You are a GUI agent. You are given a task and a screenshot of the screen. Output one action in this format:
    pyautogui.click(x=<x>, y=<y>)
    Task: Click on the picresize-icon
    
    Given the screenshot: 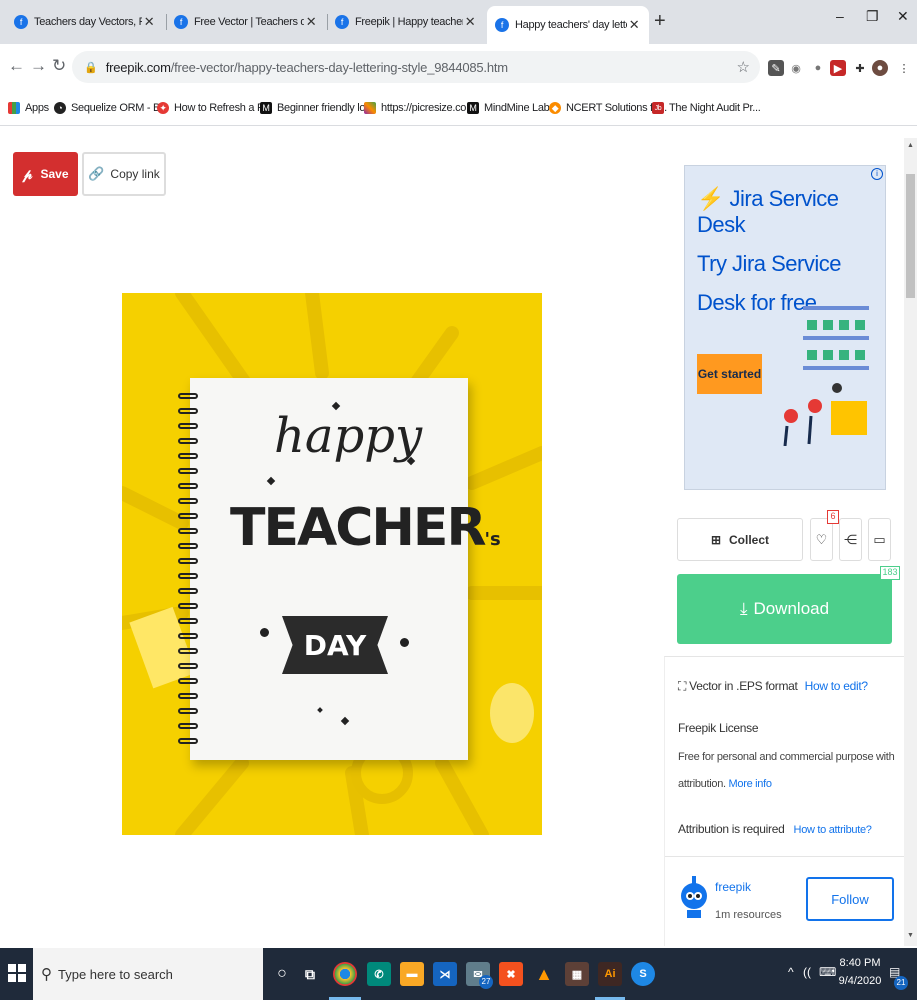 What is the action you would take?
    pyautogui.click(x=370, y=108)
    